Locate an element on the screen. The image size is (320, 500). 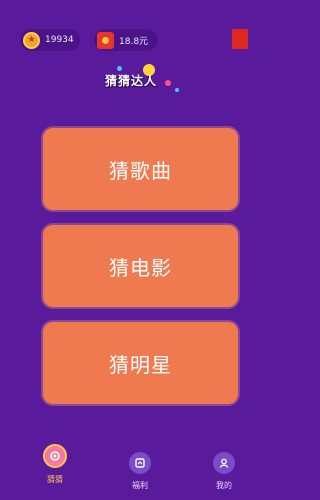
red-envelope-icon is located at coordinates (105, 40).